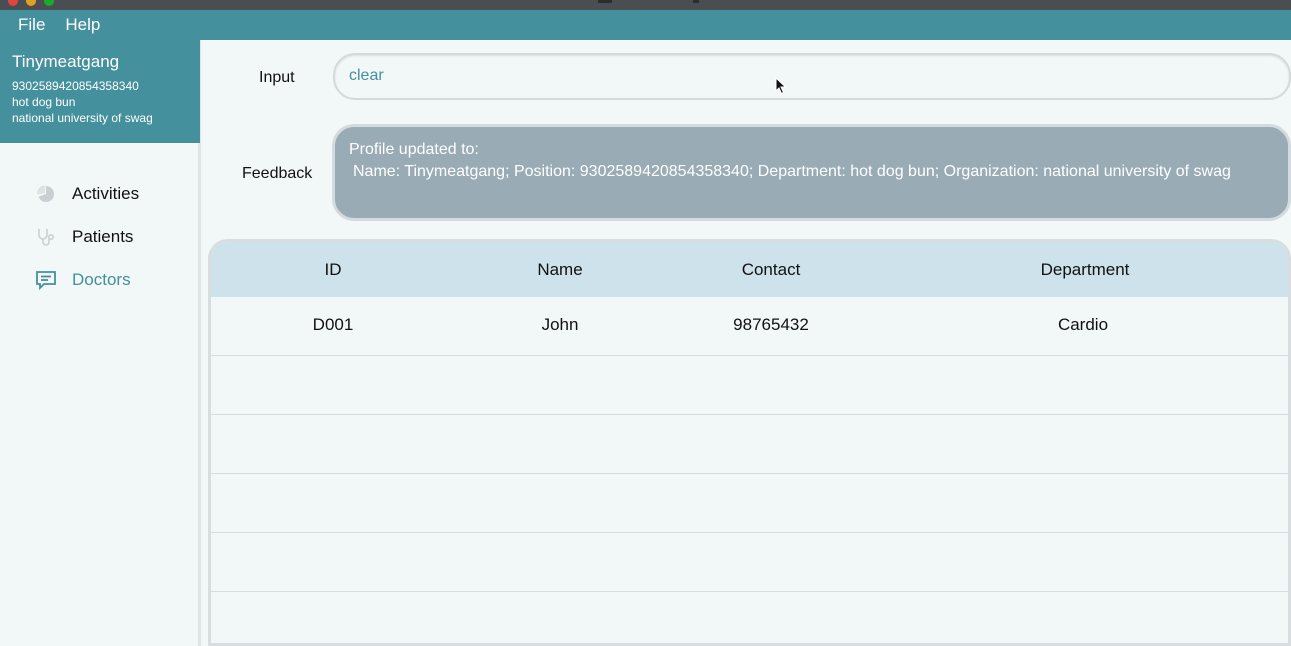 This screenshot has height=646, width=1291. I want to click on input-label: Input, so click(277, 77).